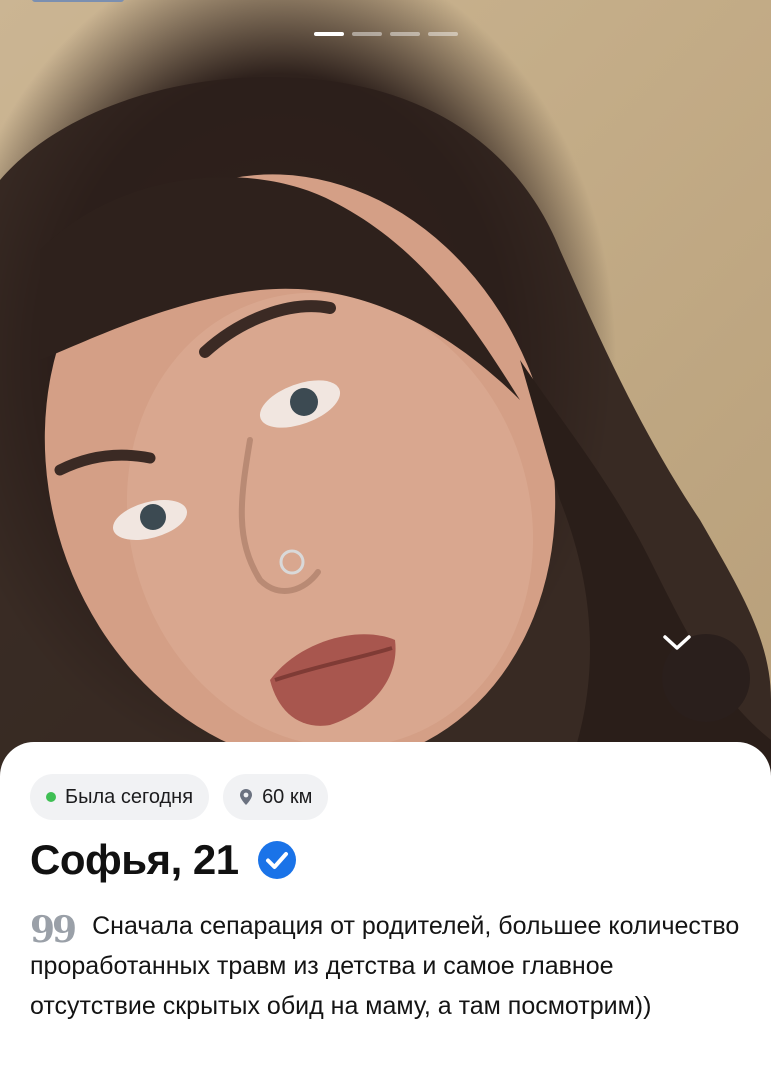 This screenshot has width=771, height=1080. I want to click on name-row: Софья, 21, so click(163, 860).